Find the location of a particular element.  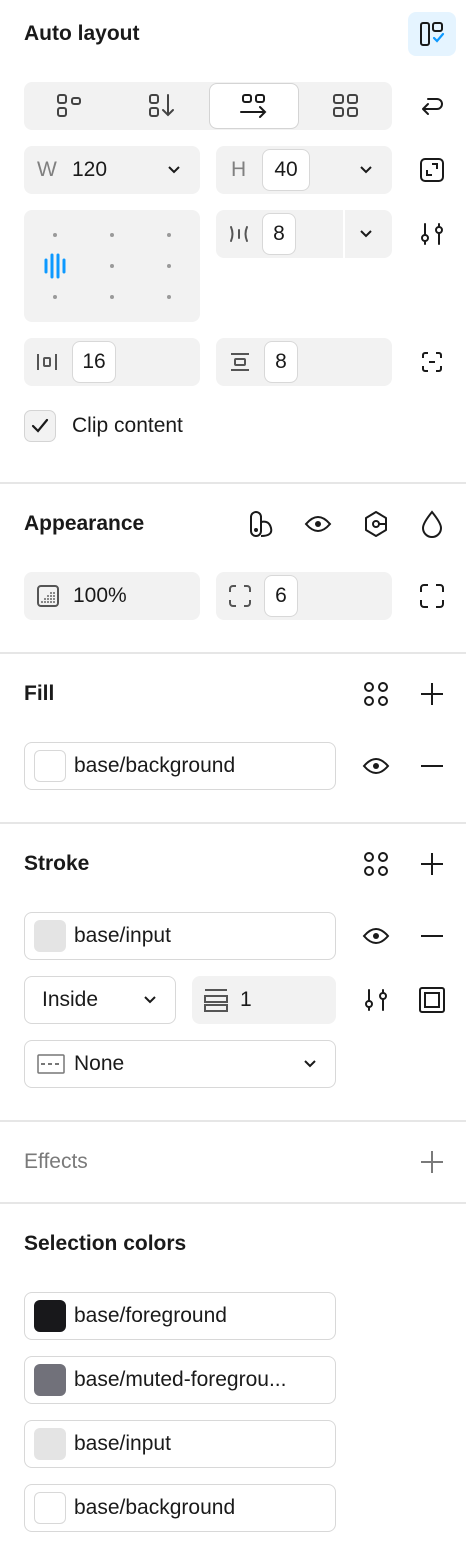

remove-stroke-button is located at coordinates (432, 936).